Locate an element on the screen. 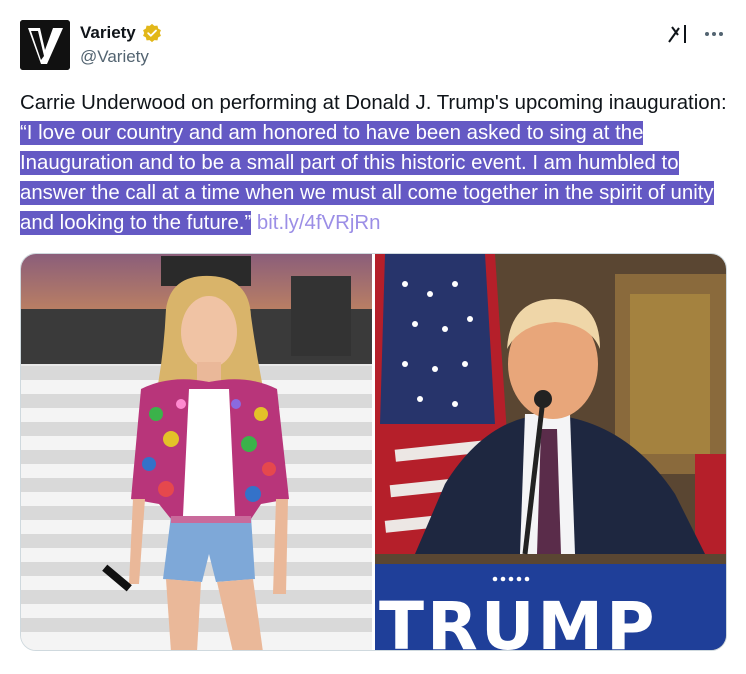 This screenshot has height=674, width=746. podium-trump-text: TRUMP is located at coordinates (518, 619).